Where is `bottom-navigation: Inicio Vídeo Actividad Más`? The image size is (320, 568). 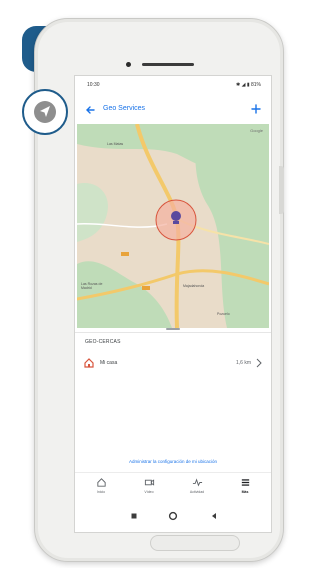
bottom-navigation: Inicio Vídeo Actividad Más is located at coordinates (173, 487).